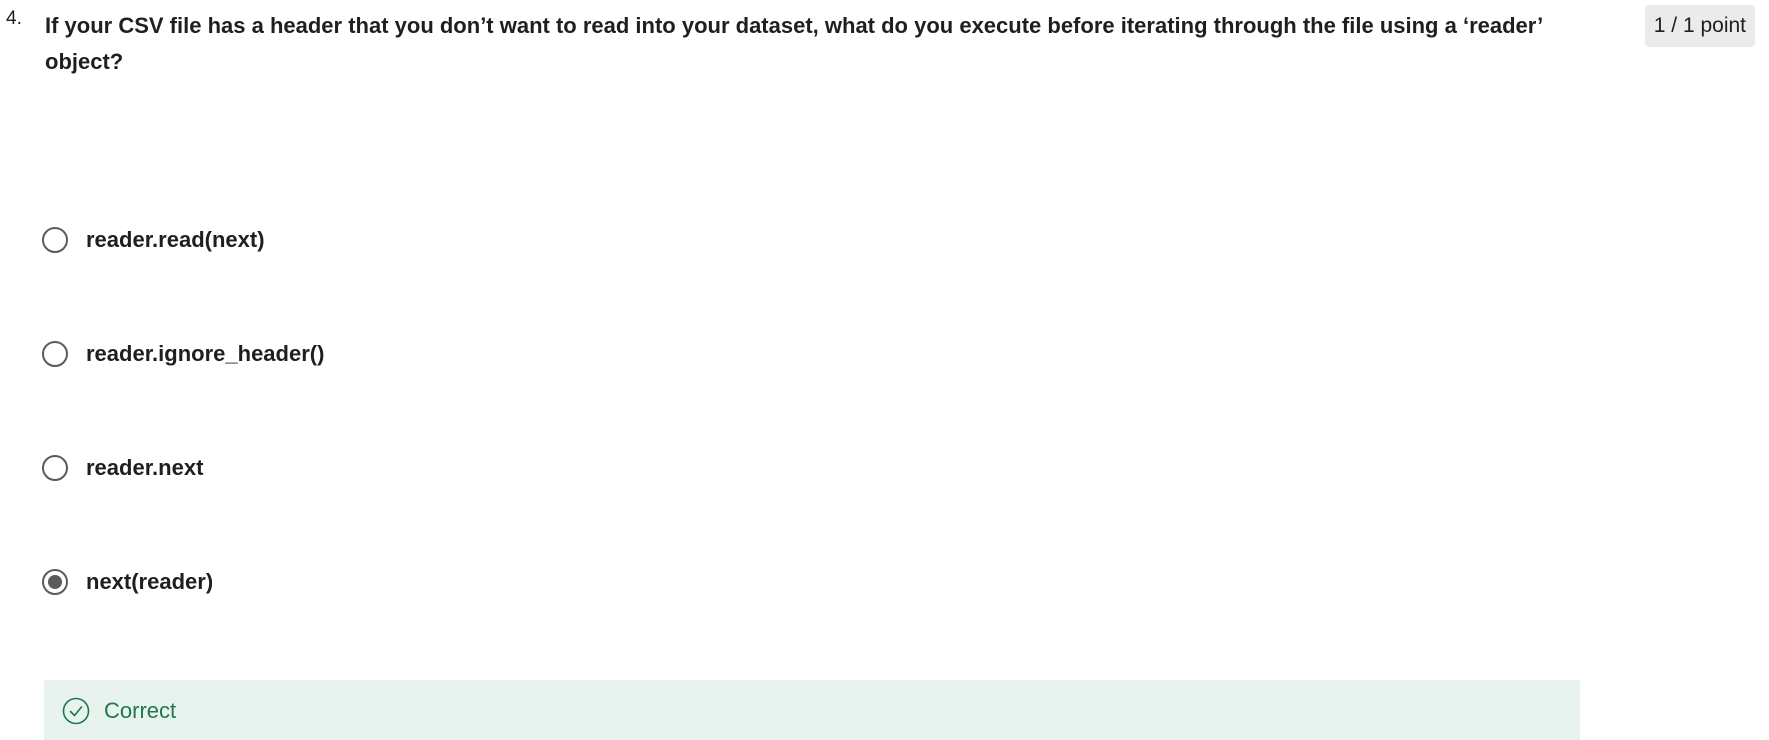 This screenshot has width=1769, height=740. I want to click on feedback-banner: Correct, so click(812, 710).